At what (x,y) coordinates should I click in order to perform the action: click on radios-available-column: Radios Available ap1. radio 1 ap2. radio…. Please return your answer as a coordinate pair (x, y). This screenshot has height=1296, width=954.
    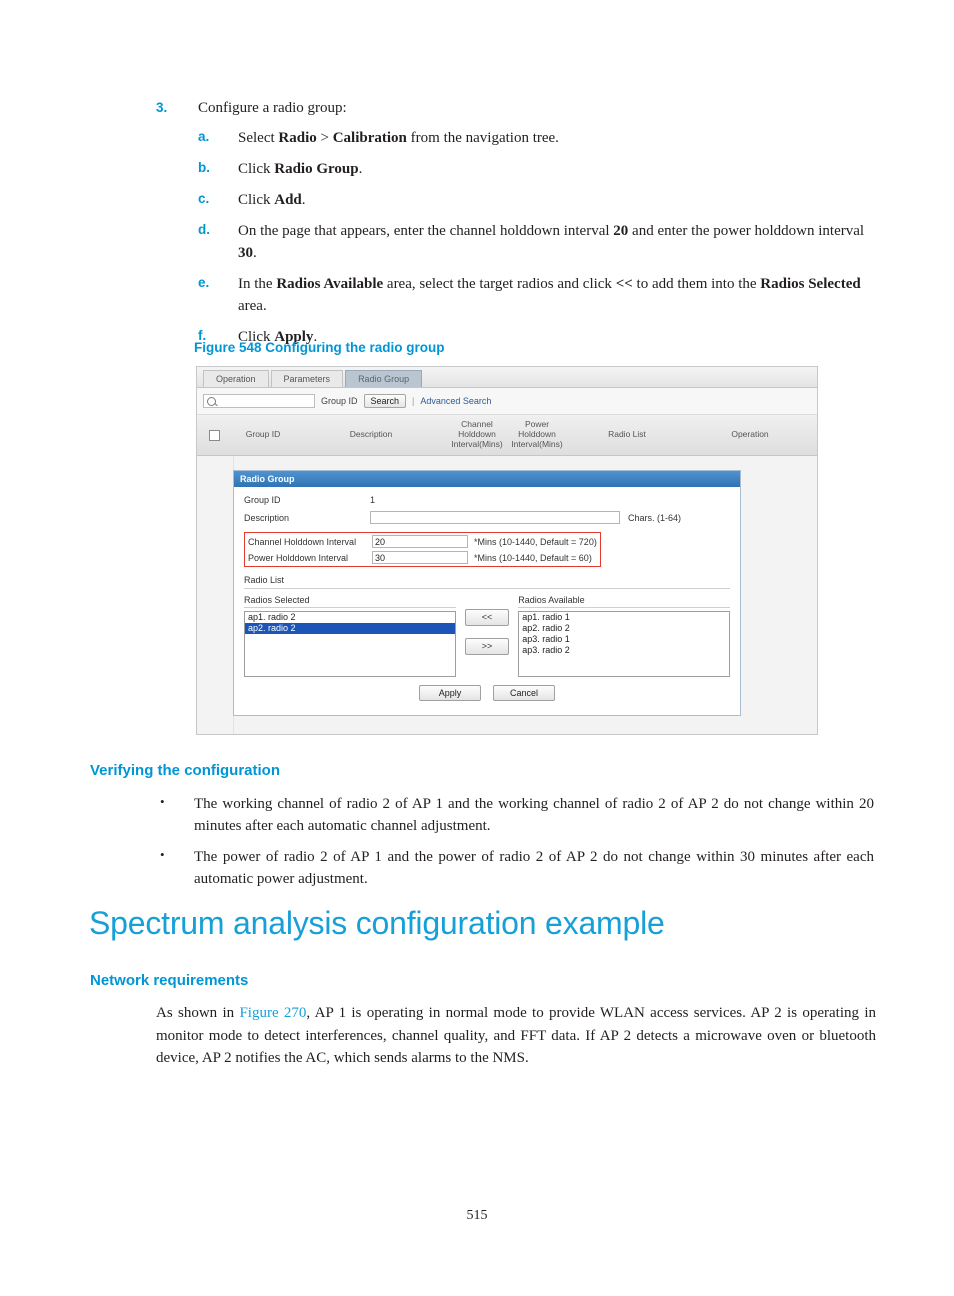
    Looking at the image, I should click on (624, 636).